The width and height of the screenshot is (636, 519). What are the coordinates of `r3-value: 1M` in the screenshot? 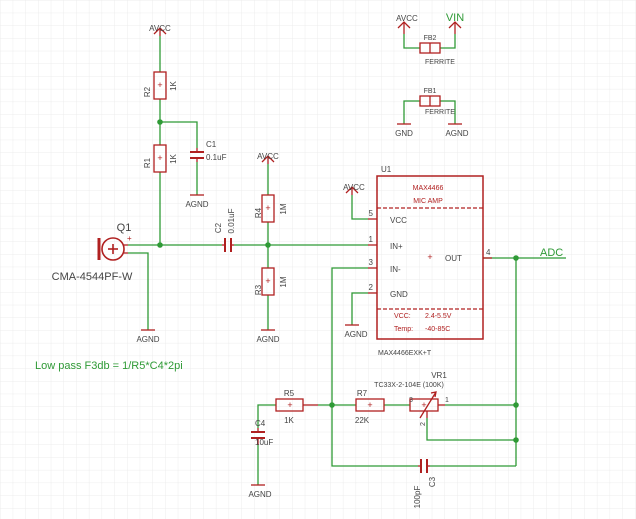 It's located at (283, 281).